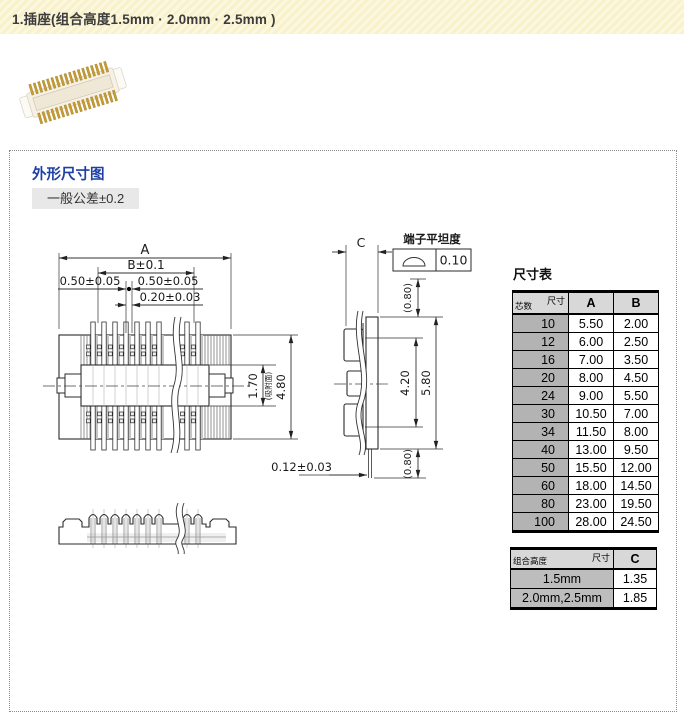  What do you see at coordinates (636, 341) in the screenshot?
I see `dim-b-cell: 2.50` at bounding box center [636, 341].